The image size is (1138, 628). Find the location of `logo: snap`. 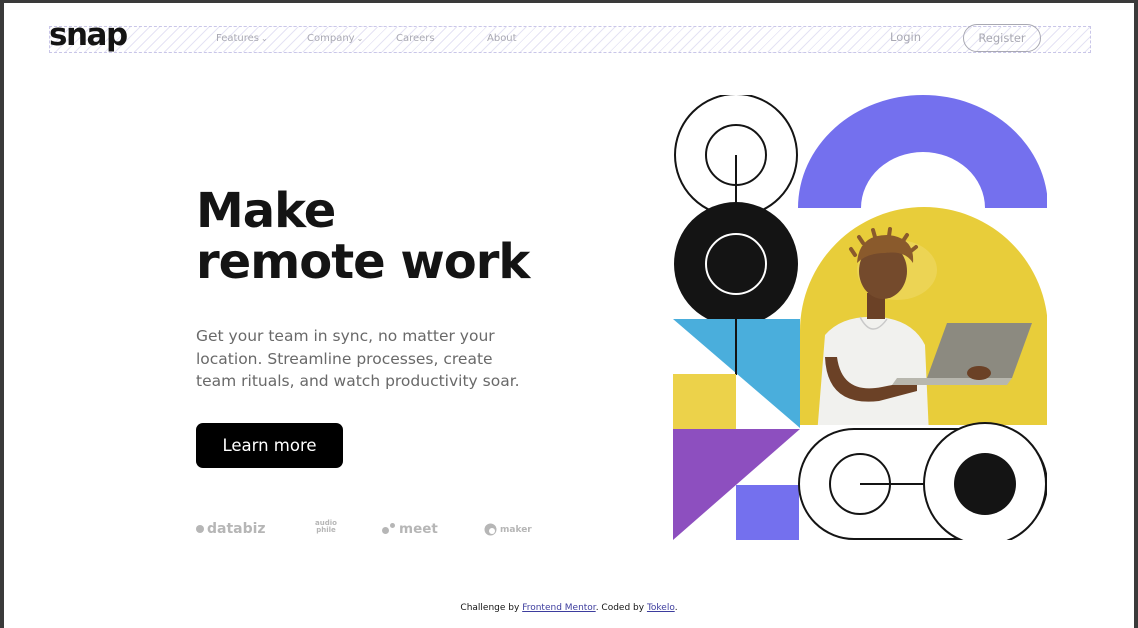

logo: snap is located at coordinates (88, 35).